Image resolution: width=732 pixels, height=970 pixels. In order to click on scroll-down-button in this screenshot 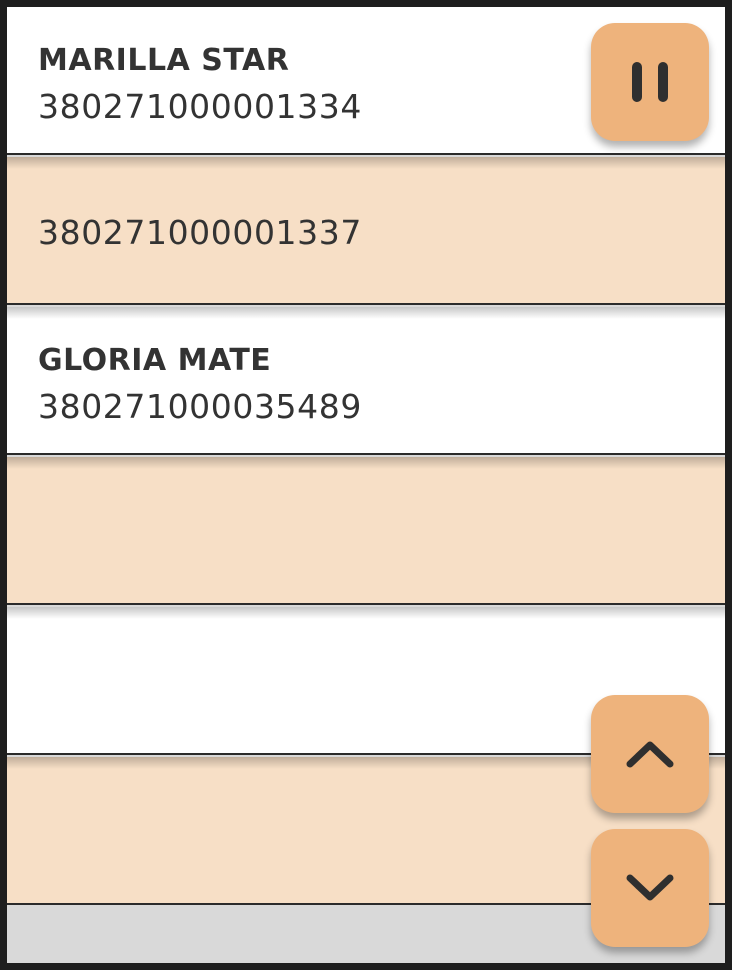, I will do `click(650, 888)`.